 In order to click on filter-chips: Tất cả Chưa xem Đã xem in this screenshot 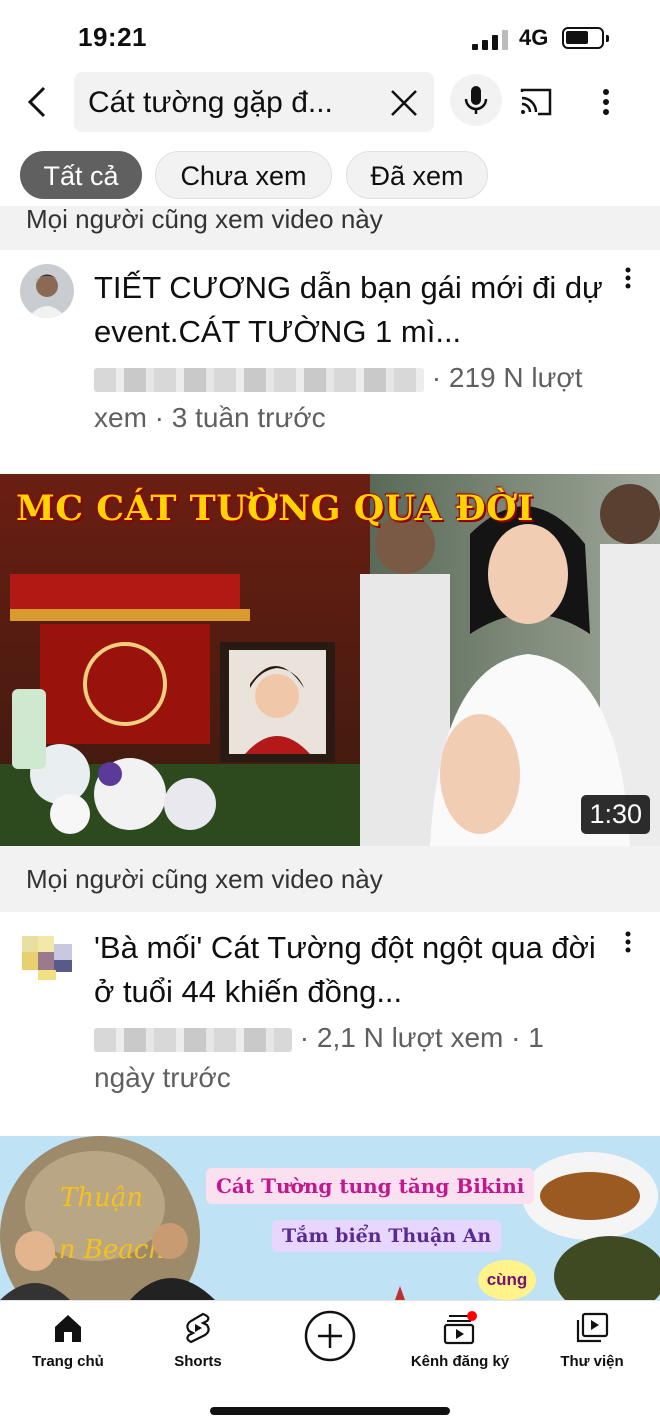, I will do `click(330, 175)`.